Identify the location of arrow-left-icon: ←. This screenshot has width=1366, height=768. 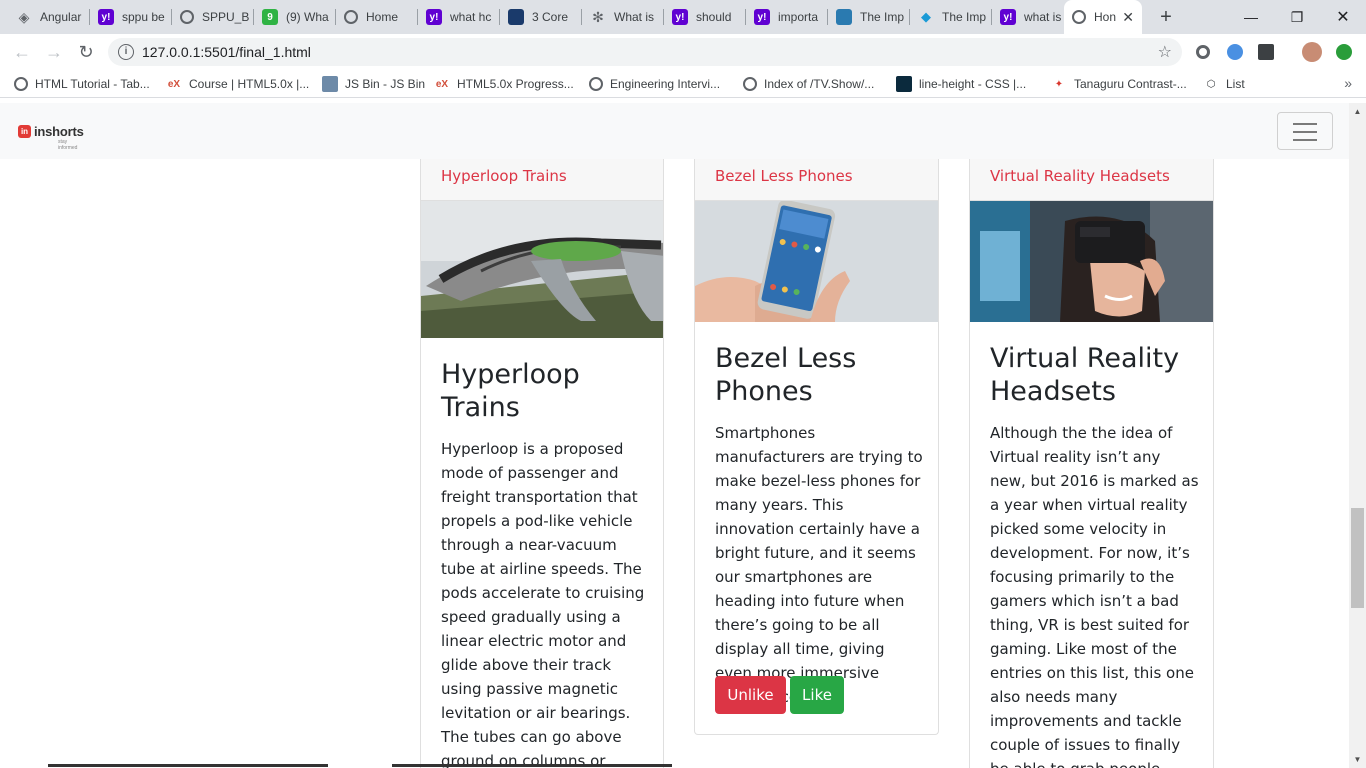
(22, 51).